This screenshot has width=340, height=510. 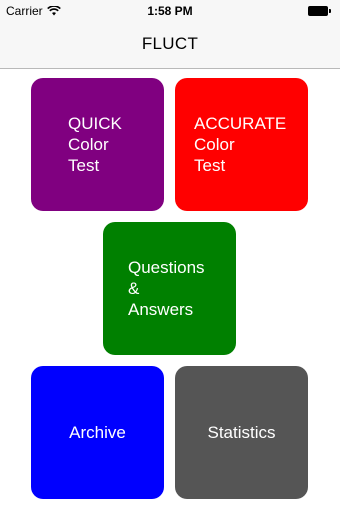 What do you see at coordinates (169, 288) in the screenshot?
I see `questions-answers-button: Questions & Answers` at bounding box center [169, 288].